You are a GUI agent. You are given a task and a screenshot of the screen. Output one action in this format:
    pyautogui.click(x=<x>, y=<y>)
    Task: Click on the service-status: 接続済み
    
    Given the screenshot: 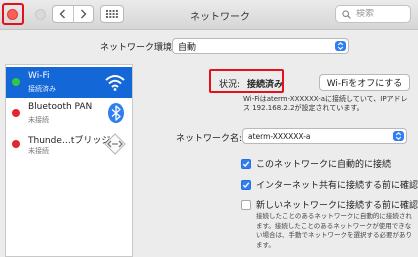 What is the action you would take?
    pyautogui.click(x=42, y=89)
    